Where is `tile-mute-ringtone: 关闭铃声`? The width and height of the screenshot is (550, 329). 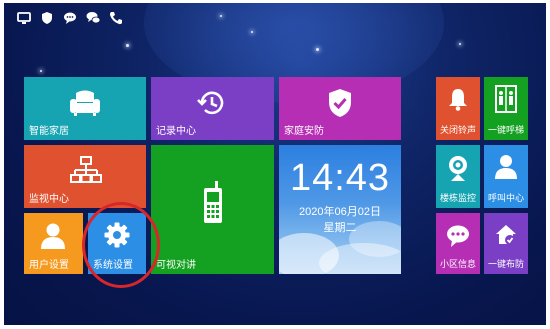 tile-mute-ringtone: 关闭铃声 is located at coordinates (458, 108).